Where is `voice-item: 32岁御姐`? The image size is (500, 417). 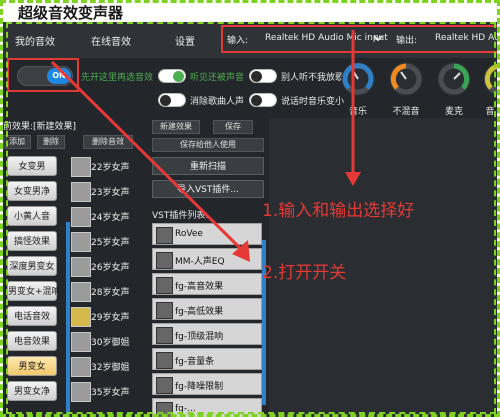 voice-item: 32岁御姐 is located at coordinates (110, 366).